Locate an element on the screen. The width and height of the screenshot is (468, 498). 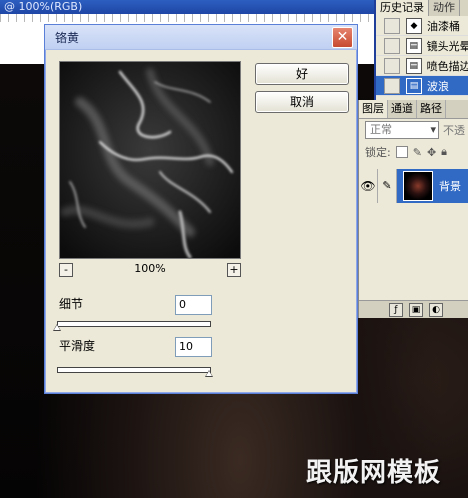
layer-mask-icon: ▣ is located at coordinates (416, 309).